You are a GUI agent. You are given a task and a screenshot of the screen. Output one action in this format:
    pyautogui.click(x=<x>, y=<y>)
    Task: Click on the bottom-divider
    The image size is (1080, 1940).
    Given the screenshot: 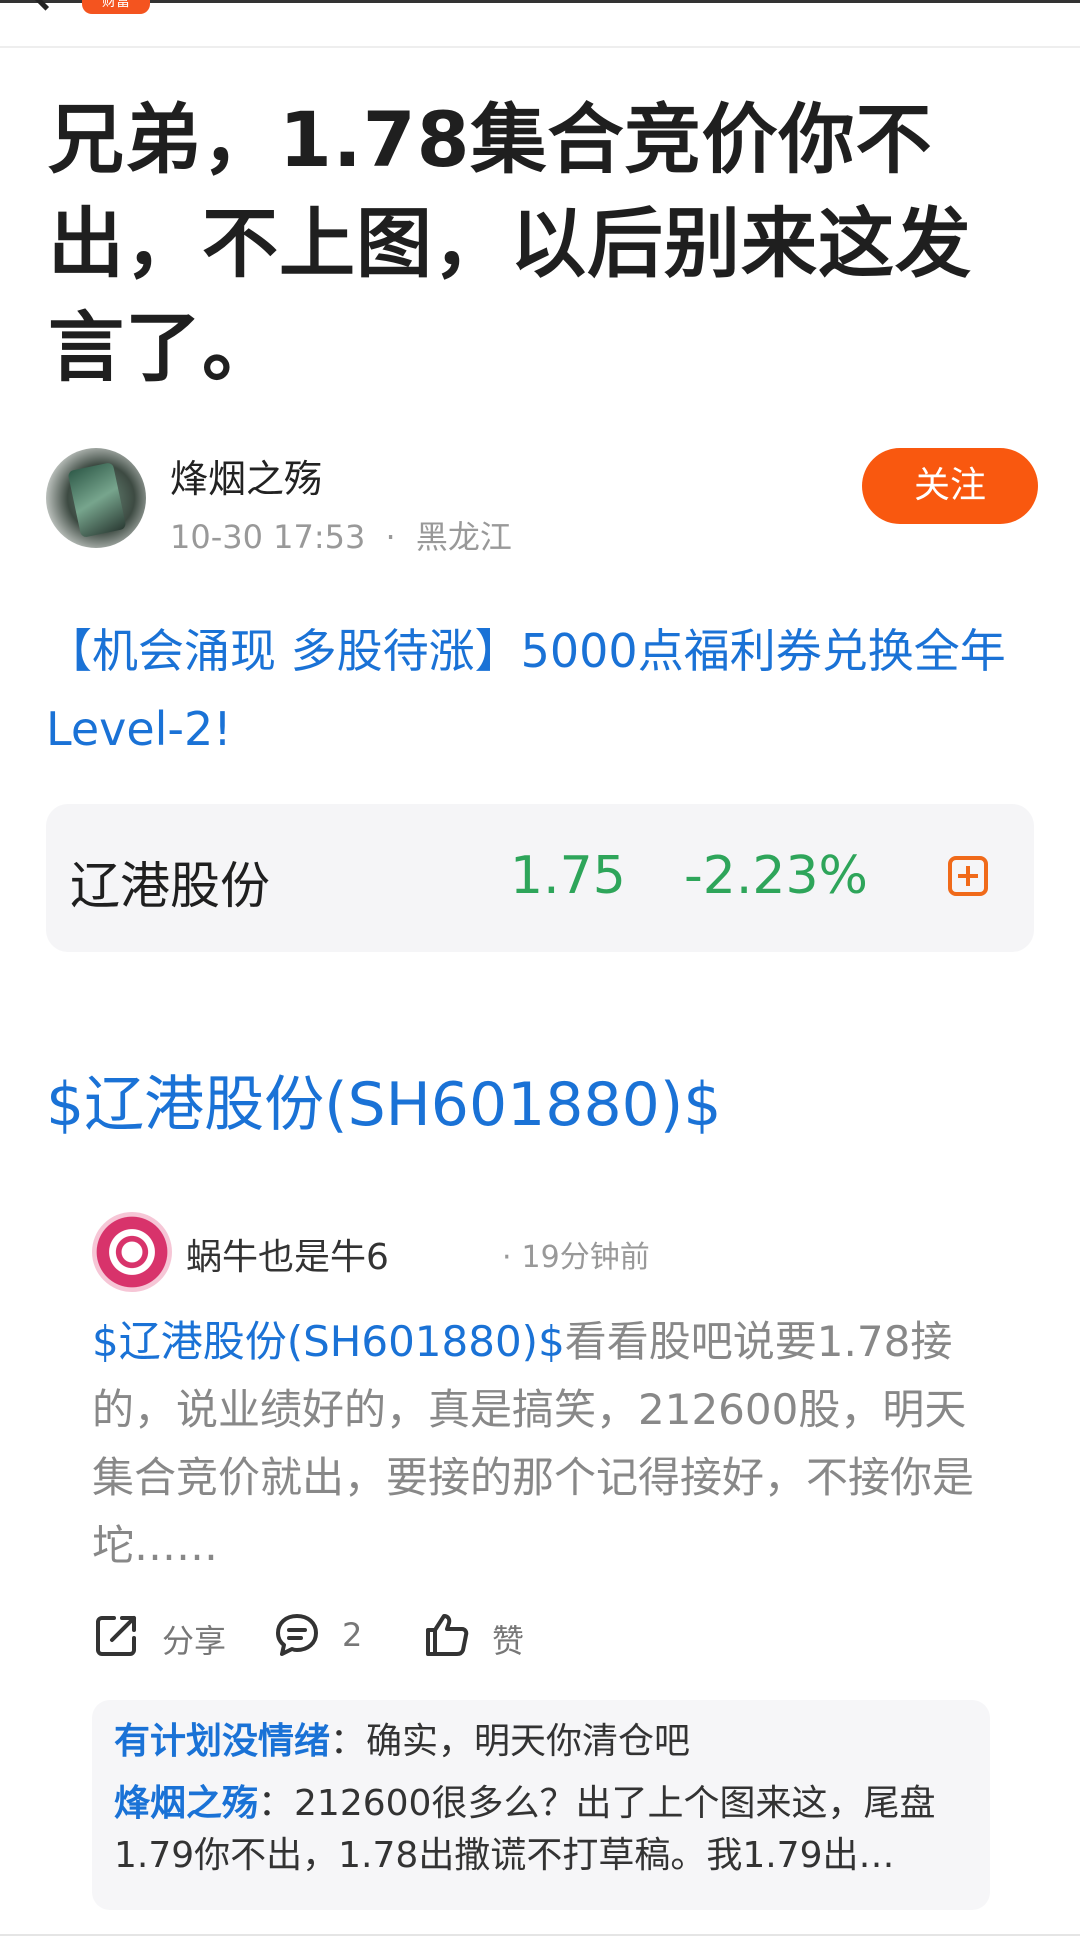 What is the action you would take?
    pyautogui.click(x=540, y=1935)
    